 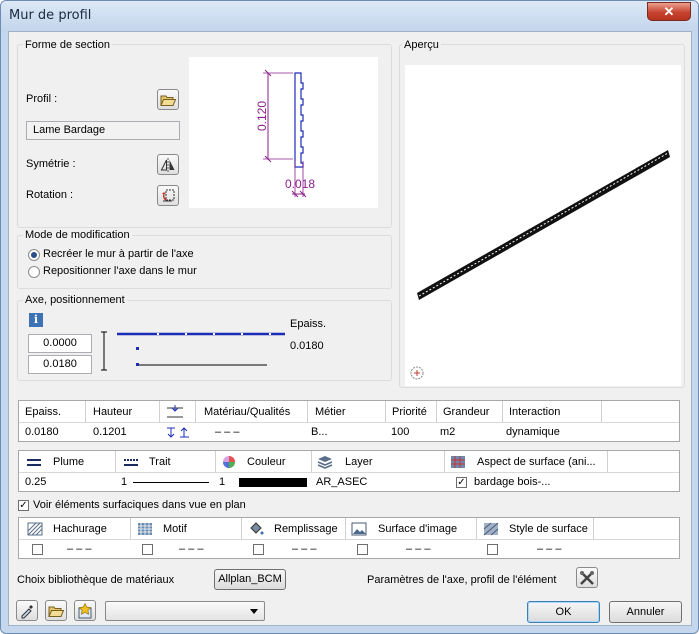 I want to click on col-fill: Remplissage, so click(x=306, y=529).